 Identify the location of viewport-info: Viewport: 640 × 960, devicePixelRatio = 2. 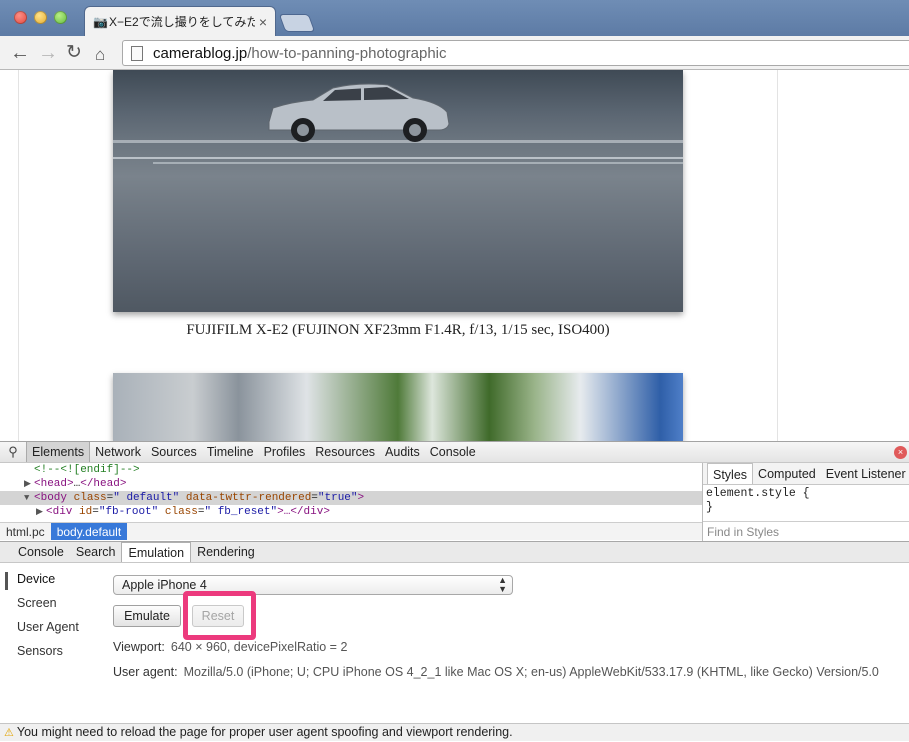
(230, 647).